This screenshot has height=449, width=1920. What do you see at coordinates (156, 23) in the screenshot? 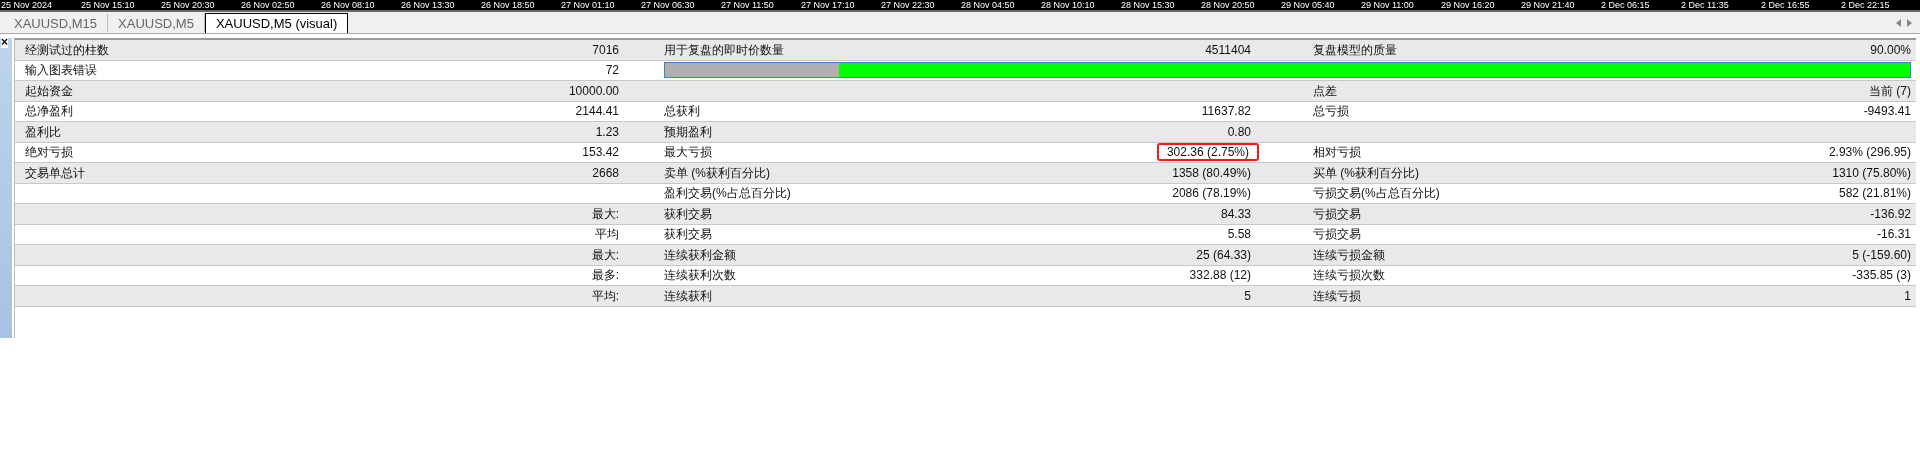
I see `chart-tab: XAUUSD,M5` at bounding box center [156, 23].